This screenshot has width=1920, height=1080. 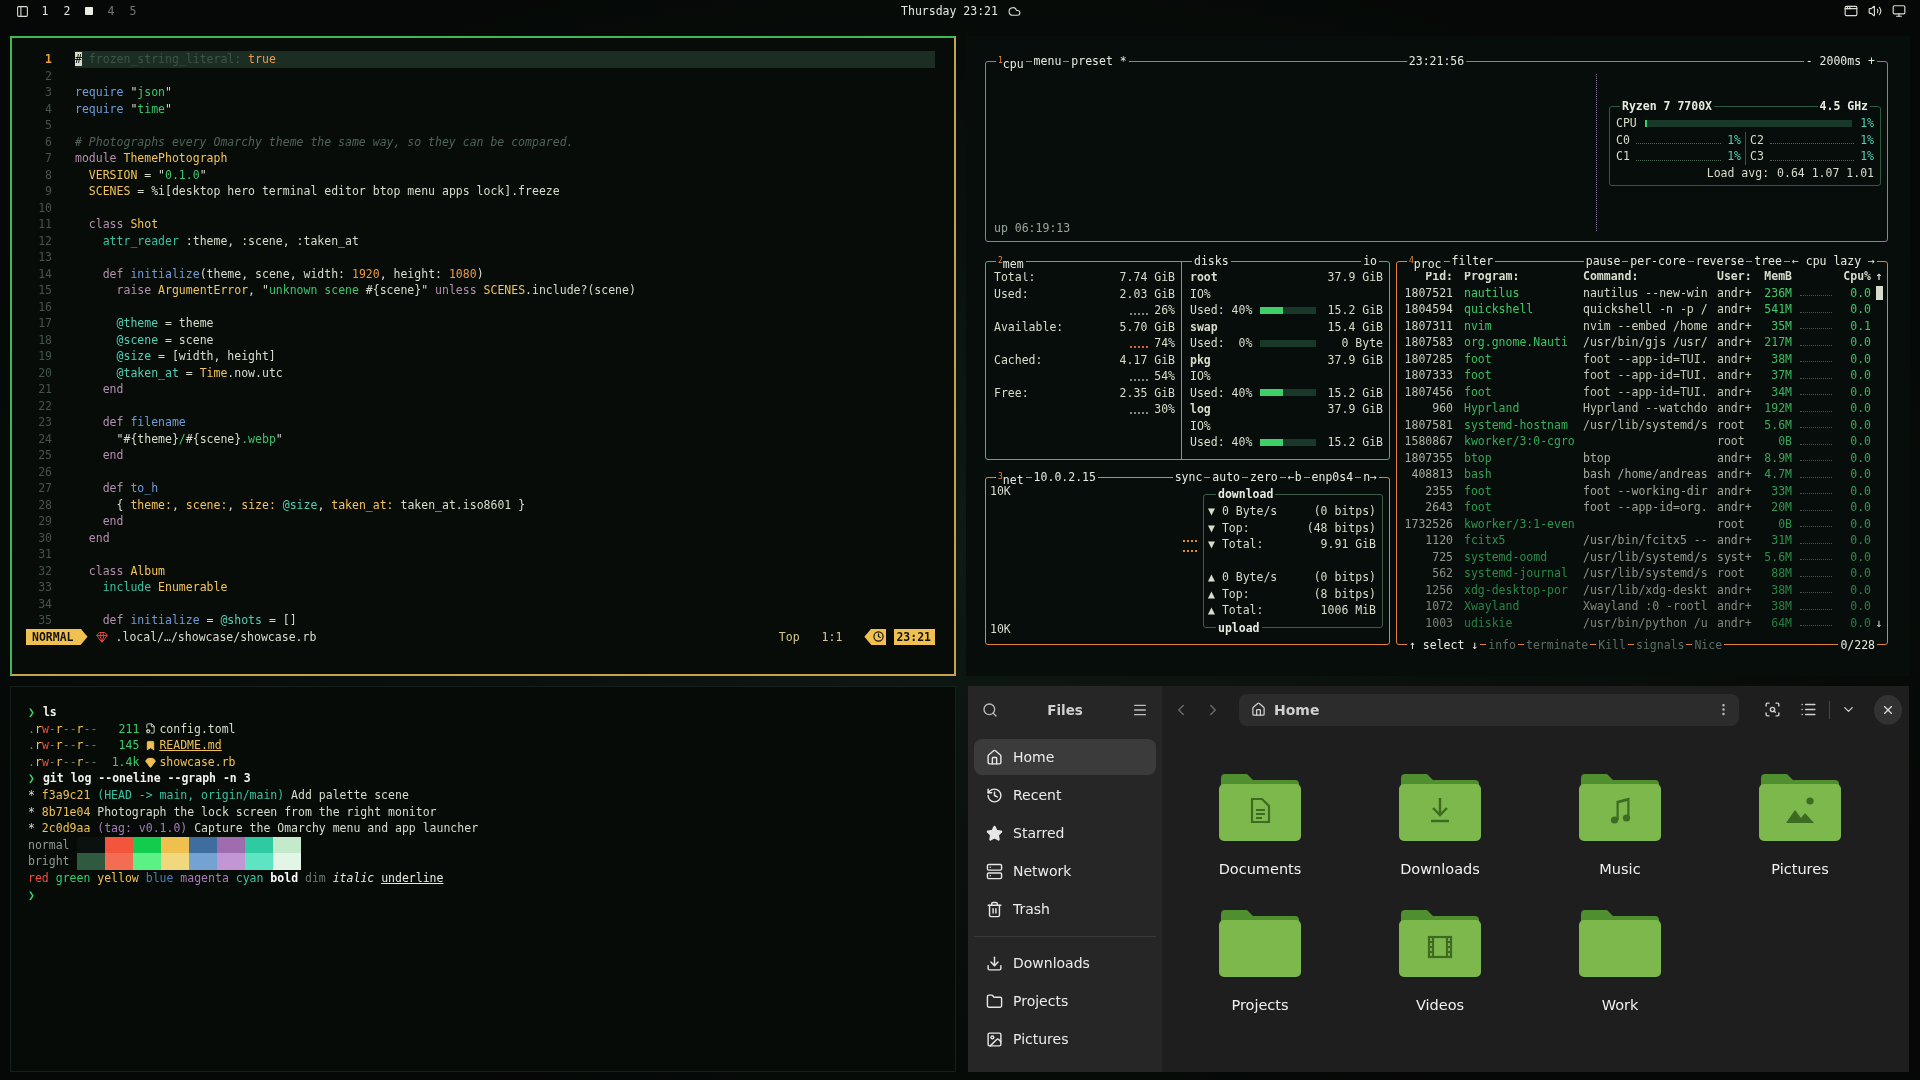 I want to click on table-cell-text: 5.6M, so click(x=1777, y=556).